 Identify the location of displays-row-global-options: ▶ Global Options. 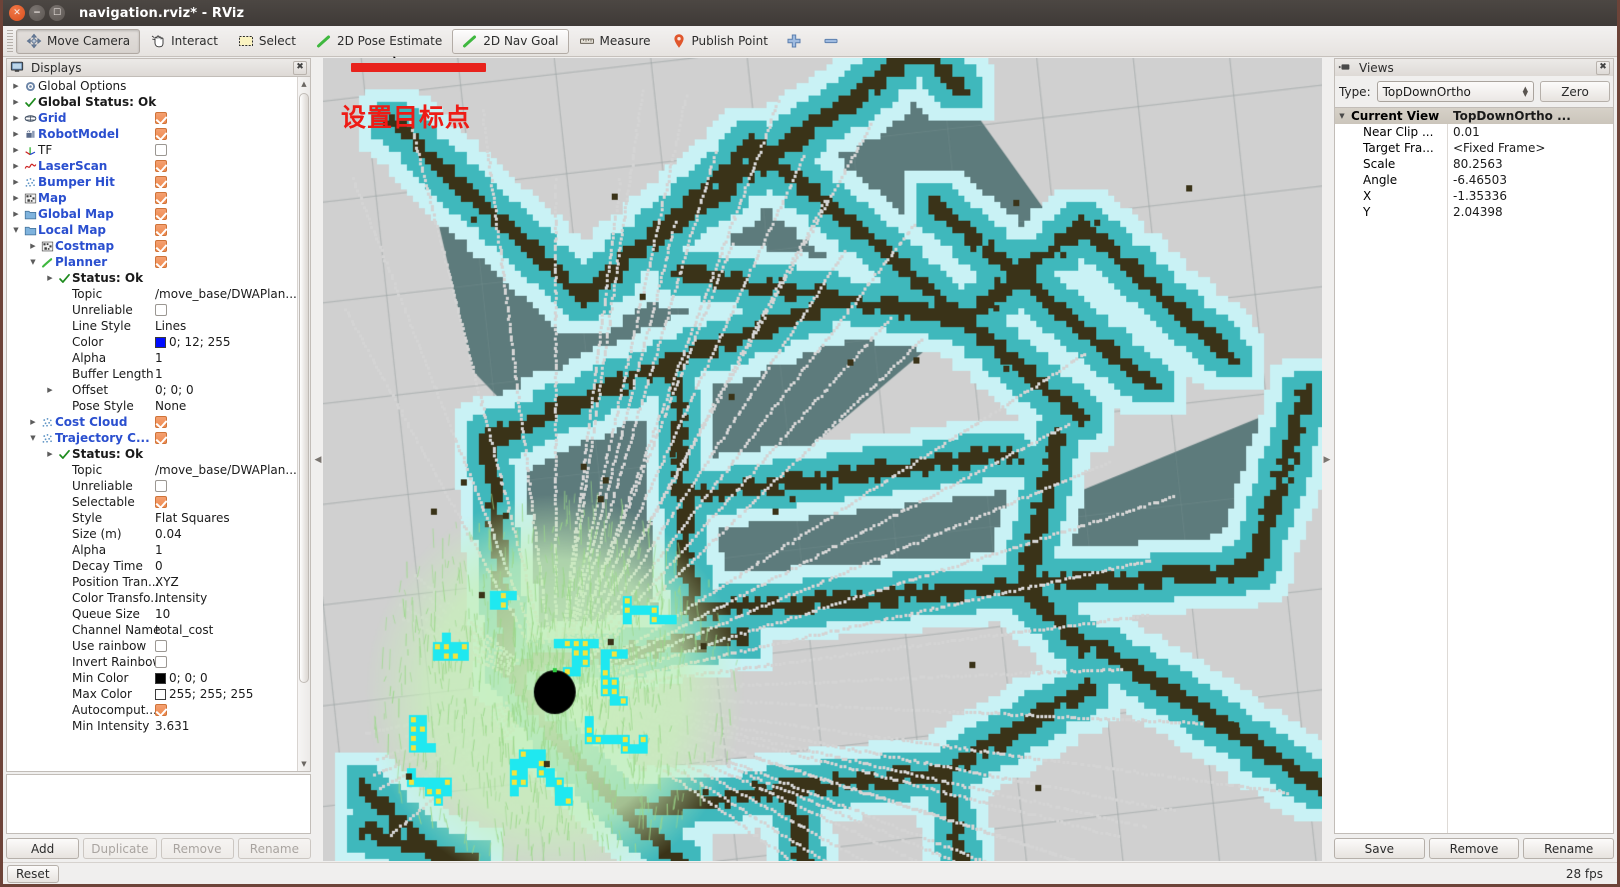
(152, 86).